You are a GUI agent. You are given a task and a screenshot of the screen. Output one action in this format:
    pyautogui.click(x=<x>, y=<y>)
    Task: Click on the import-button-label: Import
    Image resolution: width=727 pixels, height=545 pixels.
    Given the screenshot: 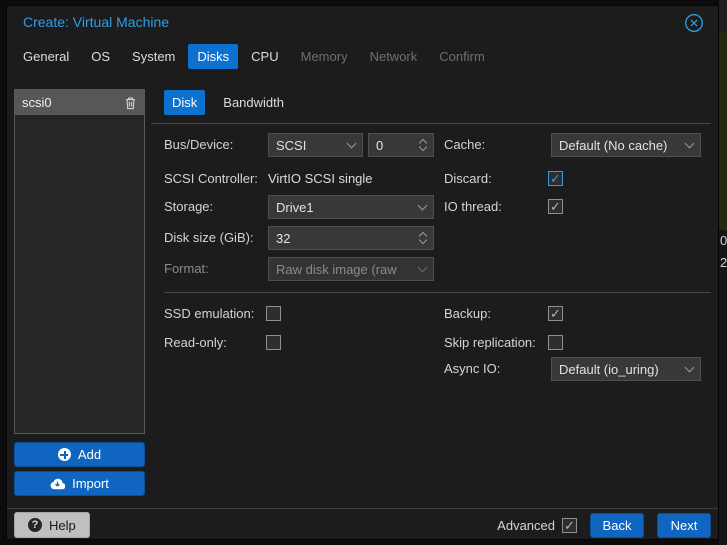 What is the action you would take?
    pyautogui.click(x=90, y=483)
    